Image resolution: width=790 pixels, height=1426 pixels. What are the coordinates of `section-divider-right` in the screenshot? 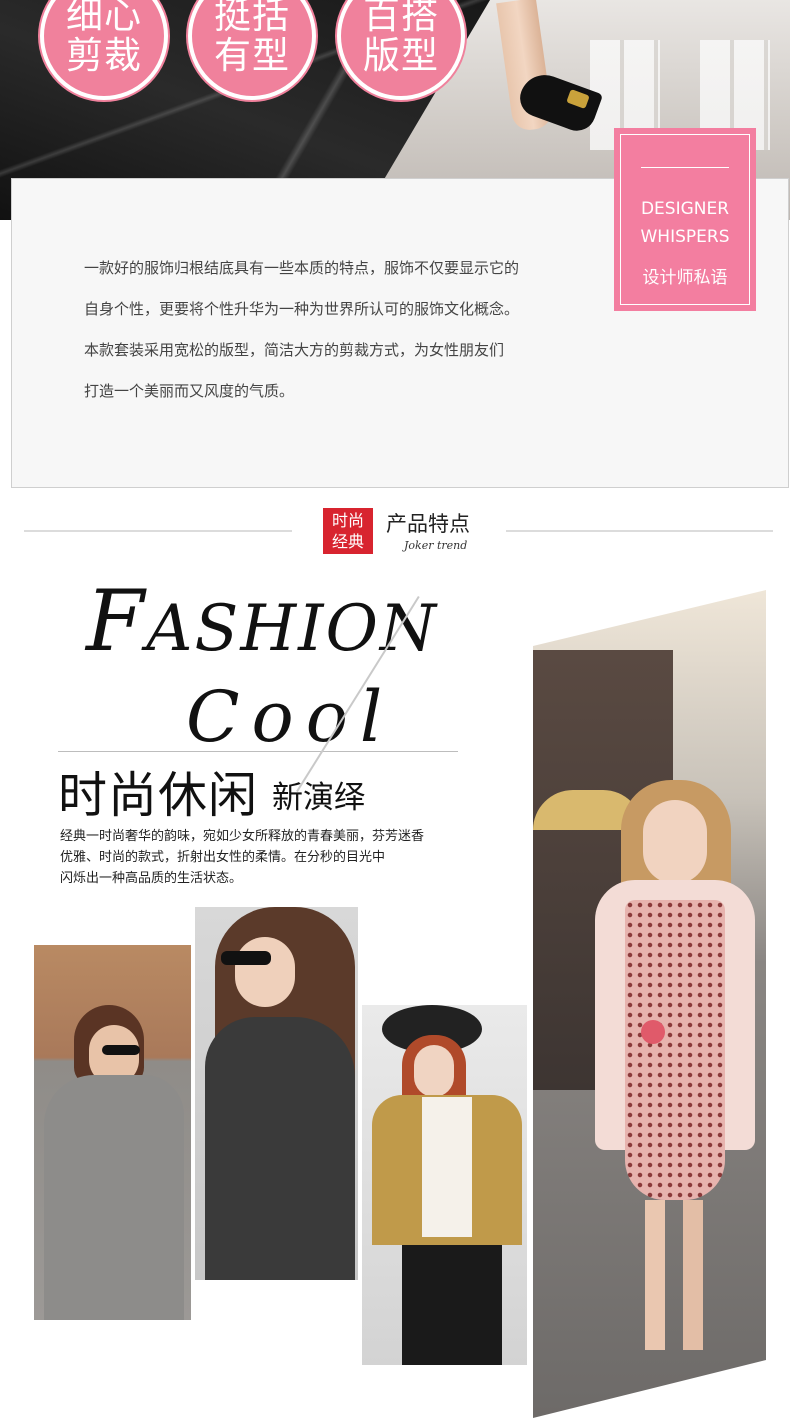 It's located at (639, 531).